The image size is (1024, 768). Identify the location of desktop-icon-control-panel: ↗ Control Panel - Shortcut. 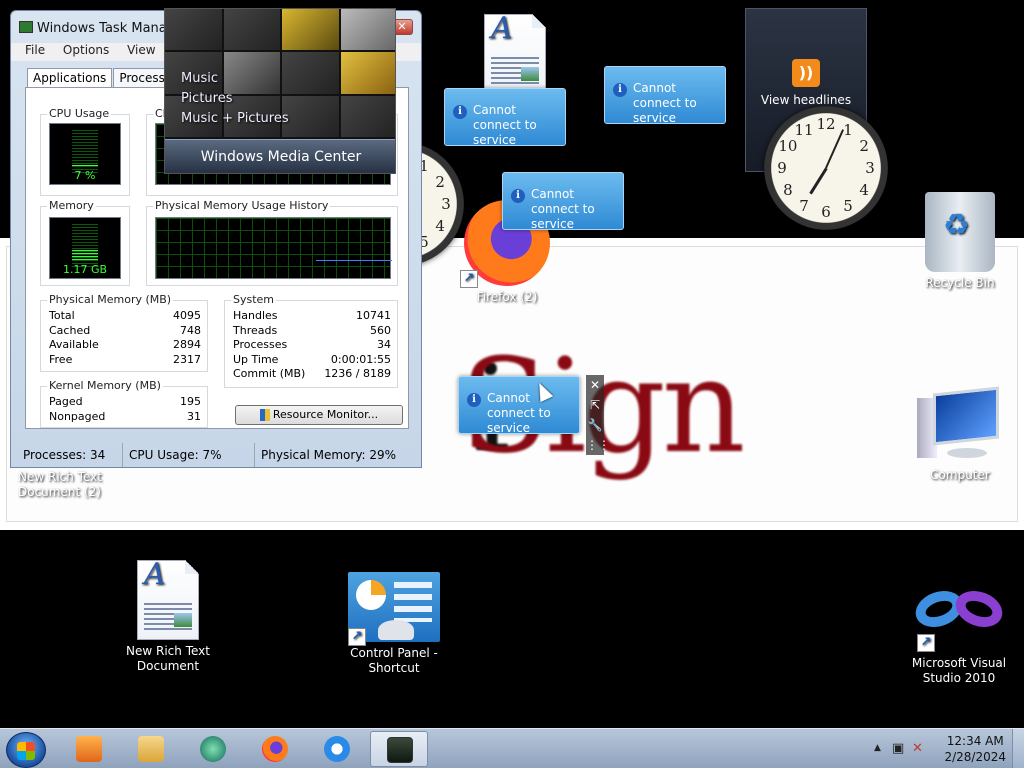
(394, 624).